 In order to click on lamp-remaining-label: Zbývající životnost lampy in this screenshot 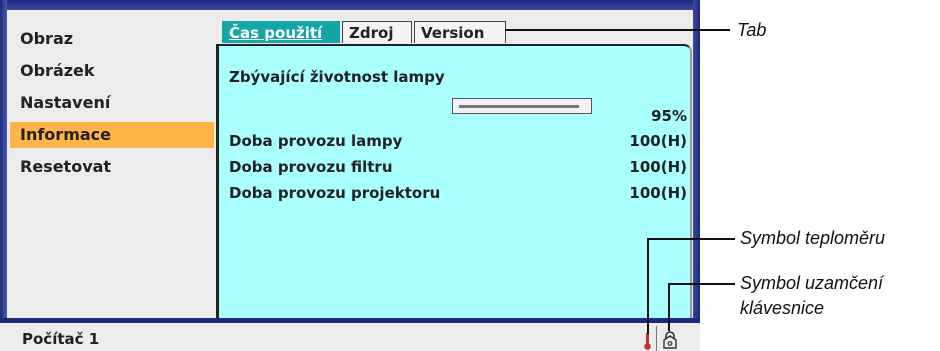, I will do `click(337, 77)`.